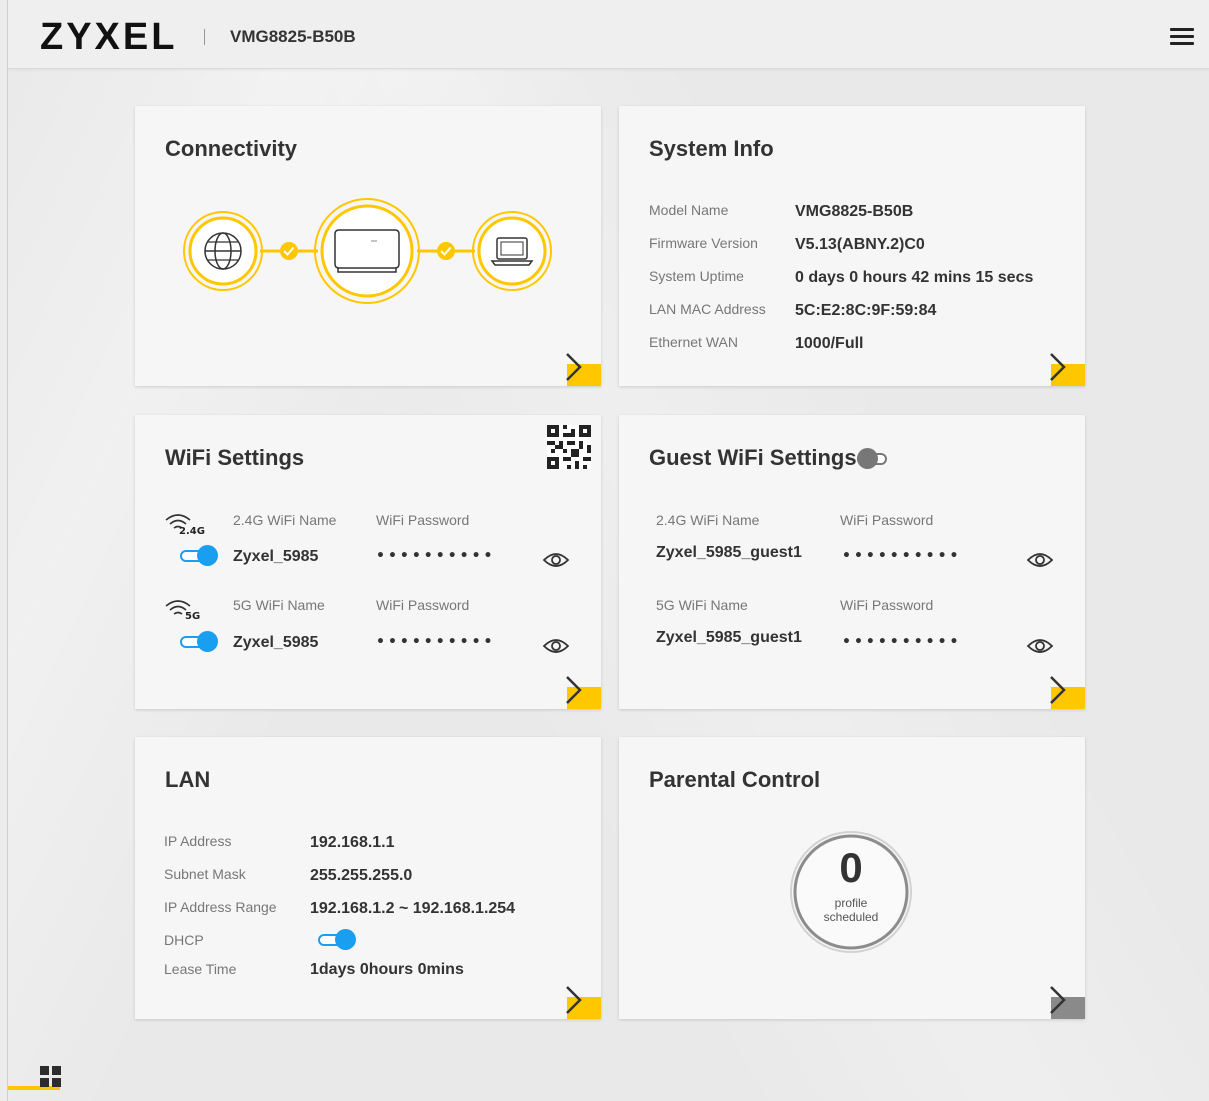 The width and height of the screenshot is (1209, 1101). I want to click on connectivity-more-button, so click(583, 369).